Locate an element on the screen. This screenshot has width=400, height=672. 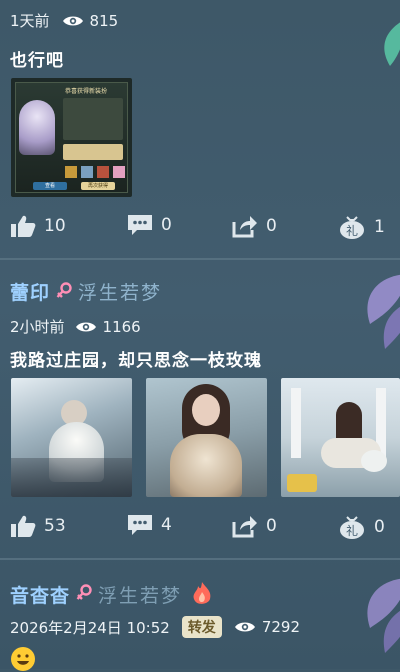
post-title: 我路过庄园，却只思念一枝玫瑰 is located at coordinates (136, 361).